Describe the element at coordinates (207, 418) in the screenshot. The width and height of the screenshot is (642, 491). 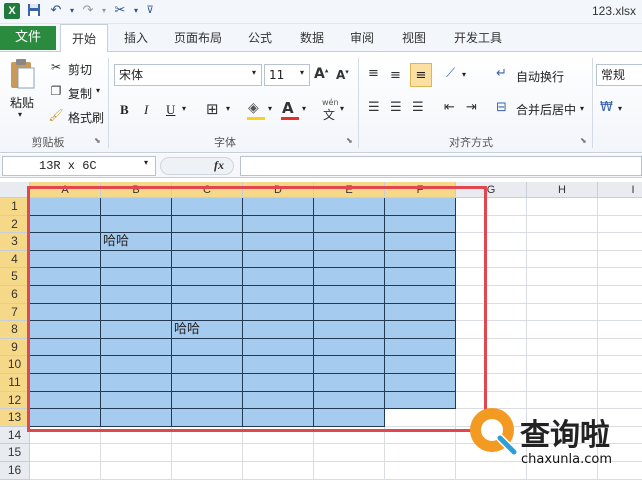
I see `cell-c13` at that location.